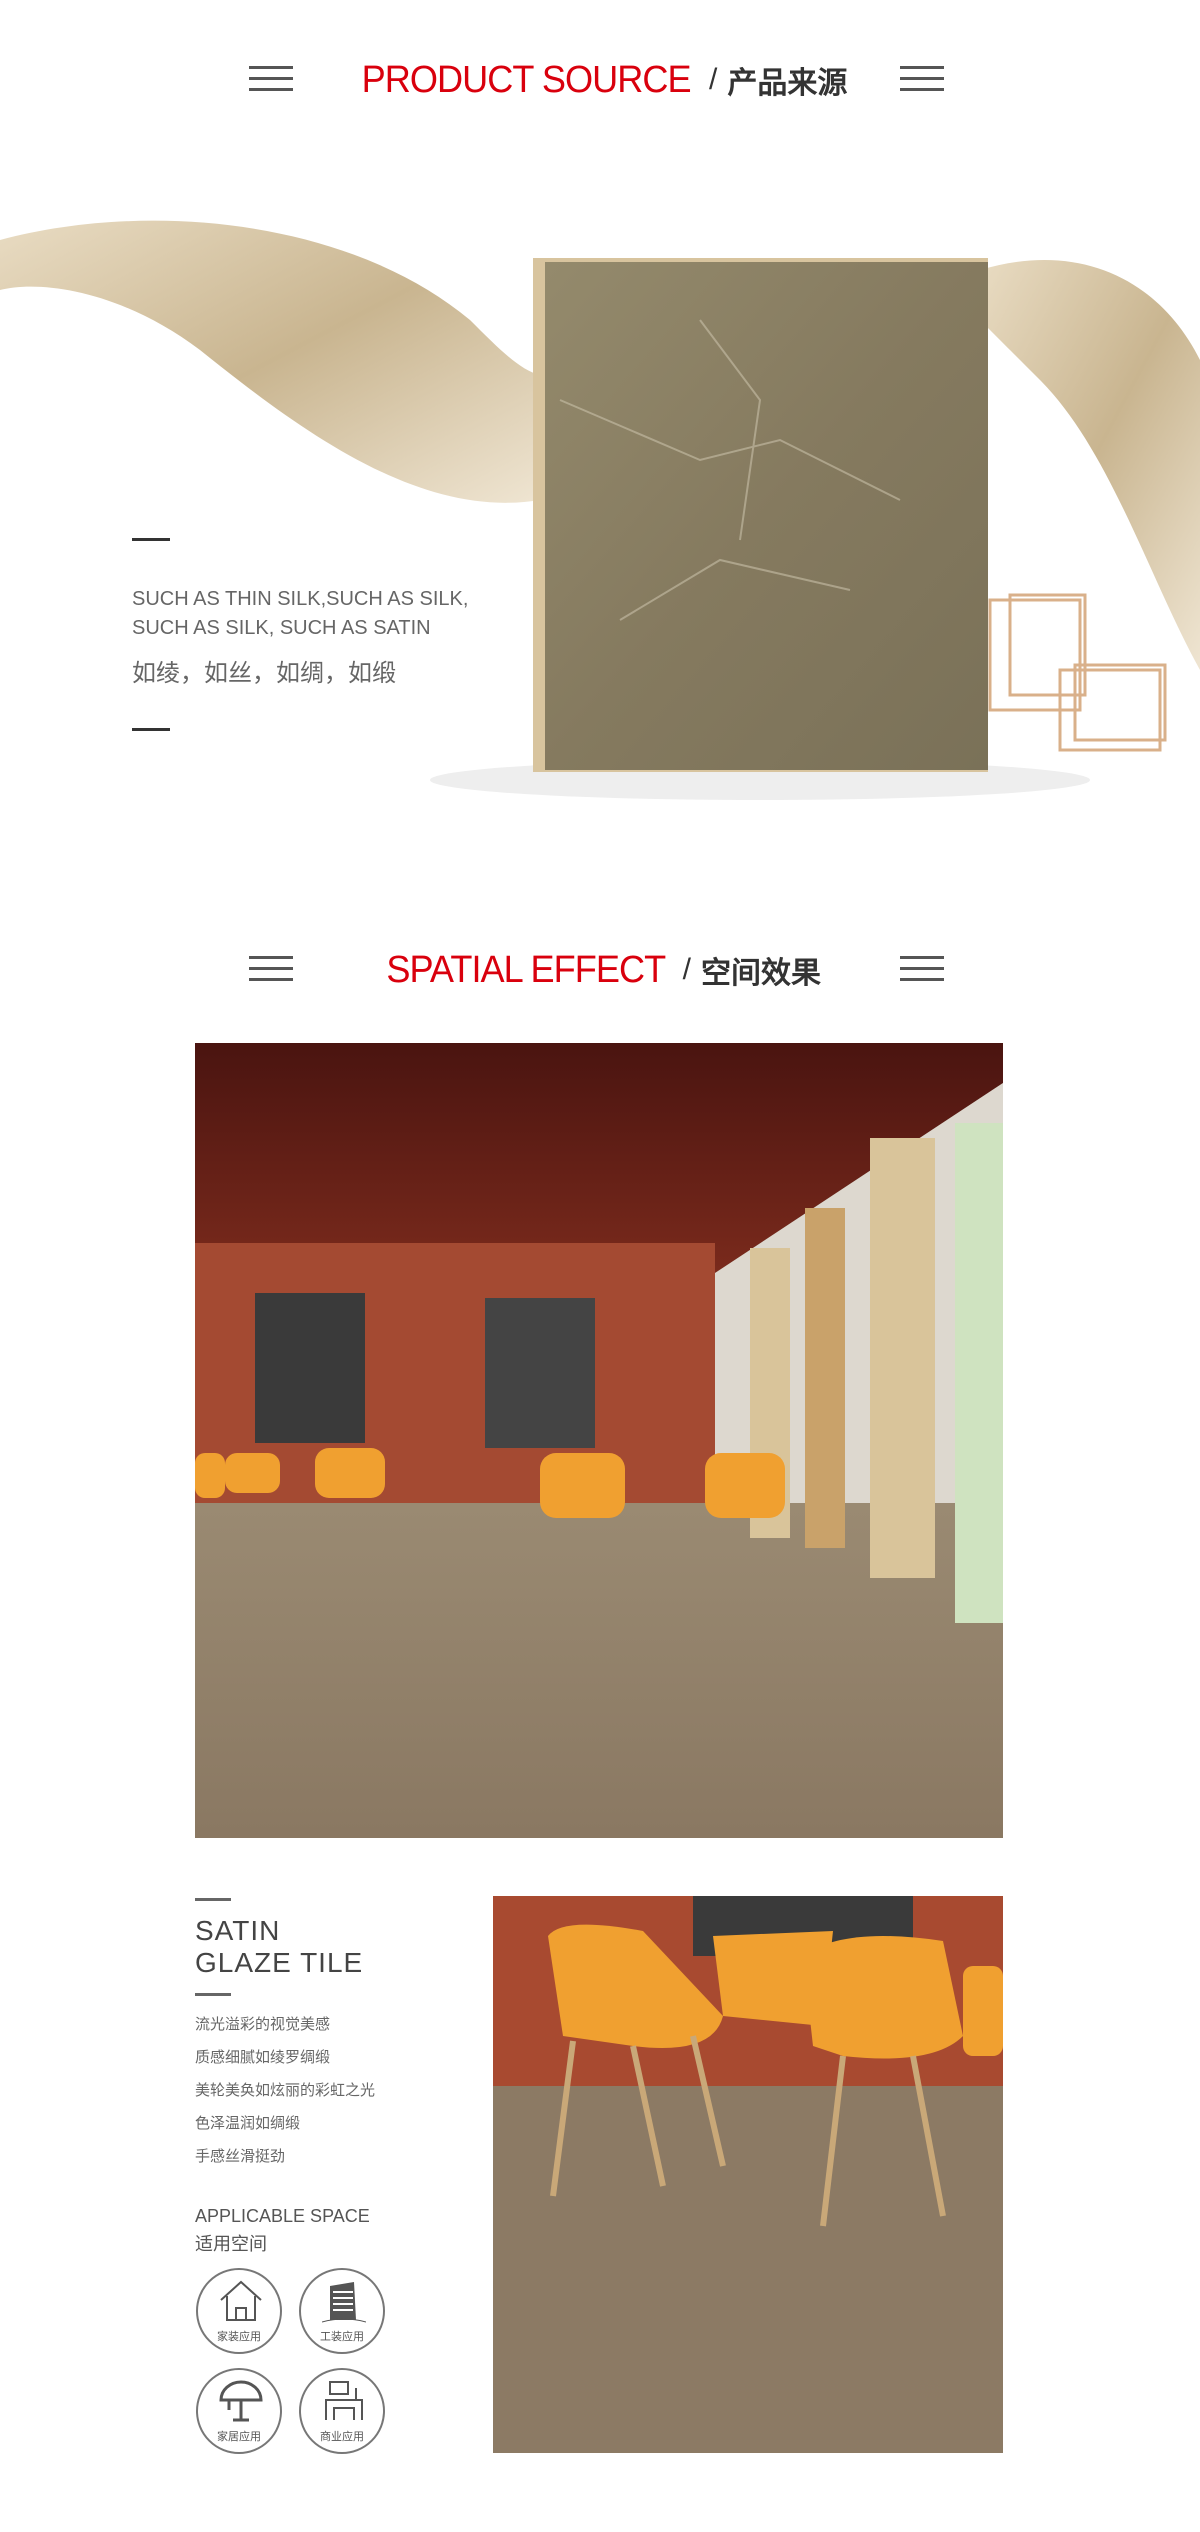  What do you see at coordinates (748, 2174) in the screenshot?
I see `chairs-closeup-photo` at bounding box center [748, 2174].